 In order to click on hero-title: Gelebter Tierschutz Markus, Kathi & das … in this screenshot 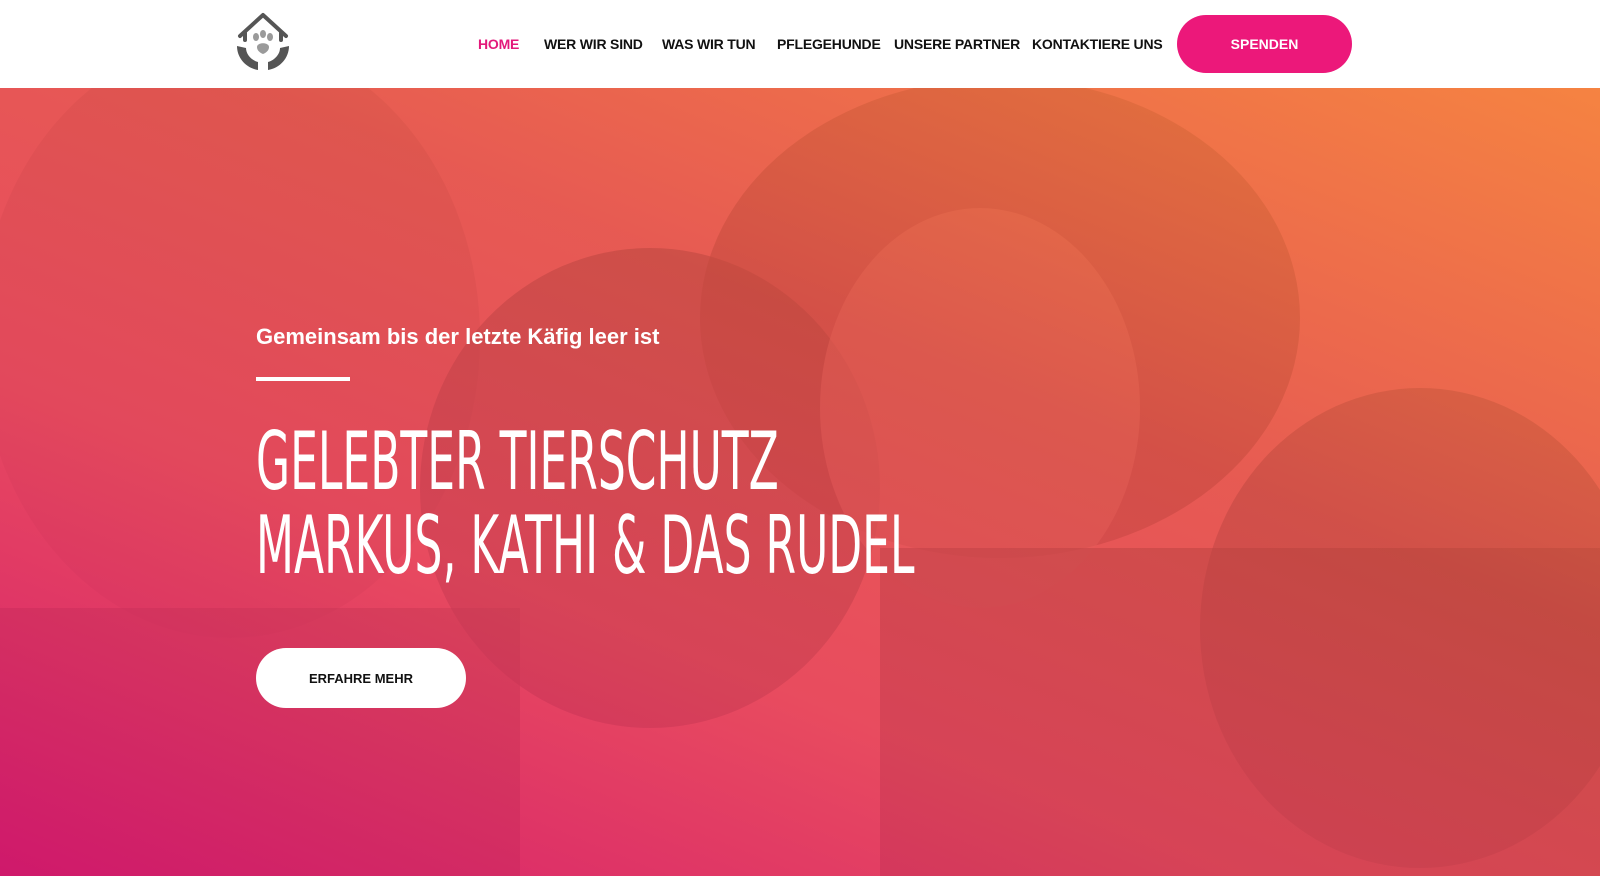, I will do `click(585, 504)`.